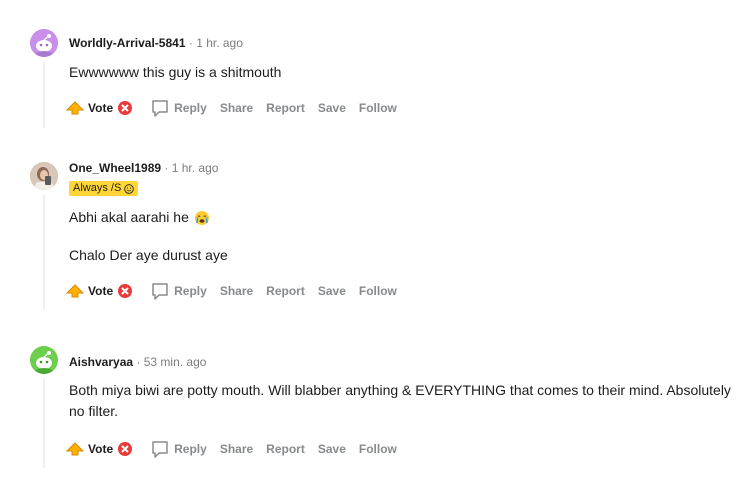 Image resolution: width=752 pixels, height=477 pixels. Describe the element at coordinates (129, 188) in the screenshot. I see `smile-emoji-icon` at that location.